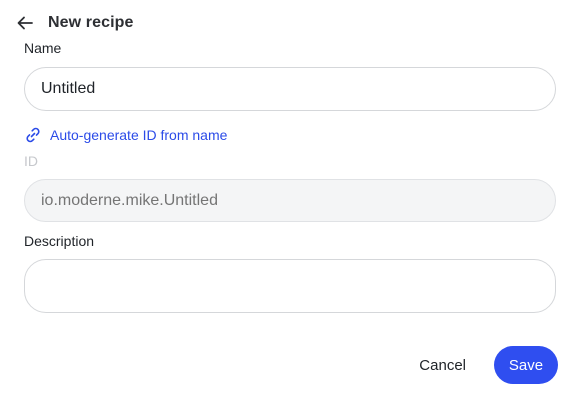 The image size is (581, 407). I want to click on id-input, so click(290, 200).